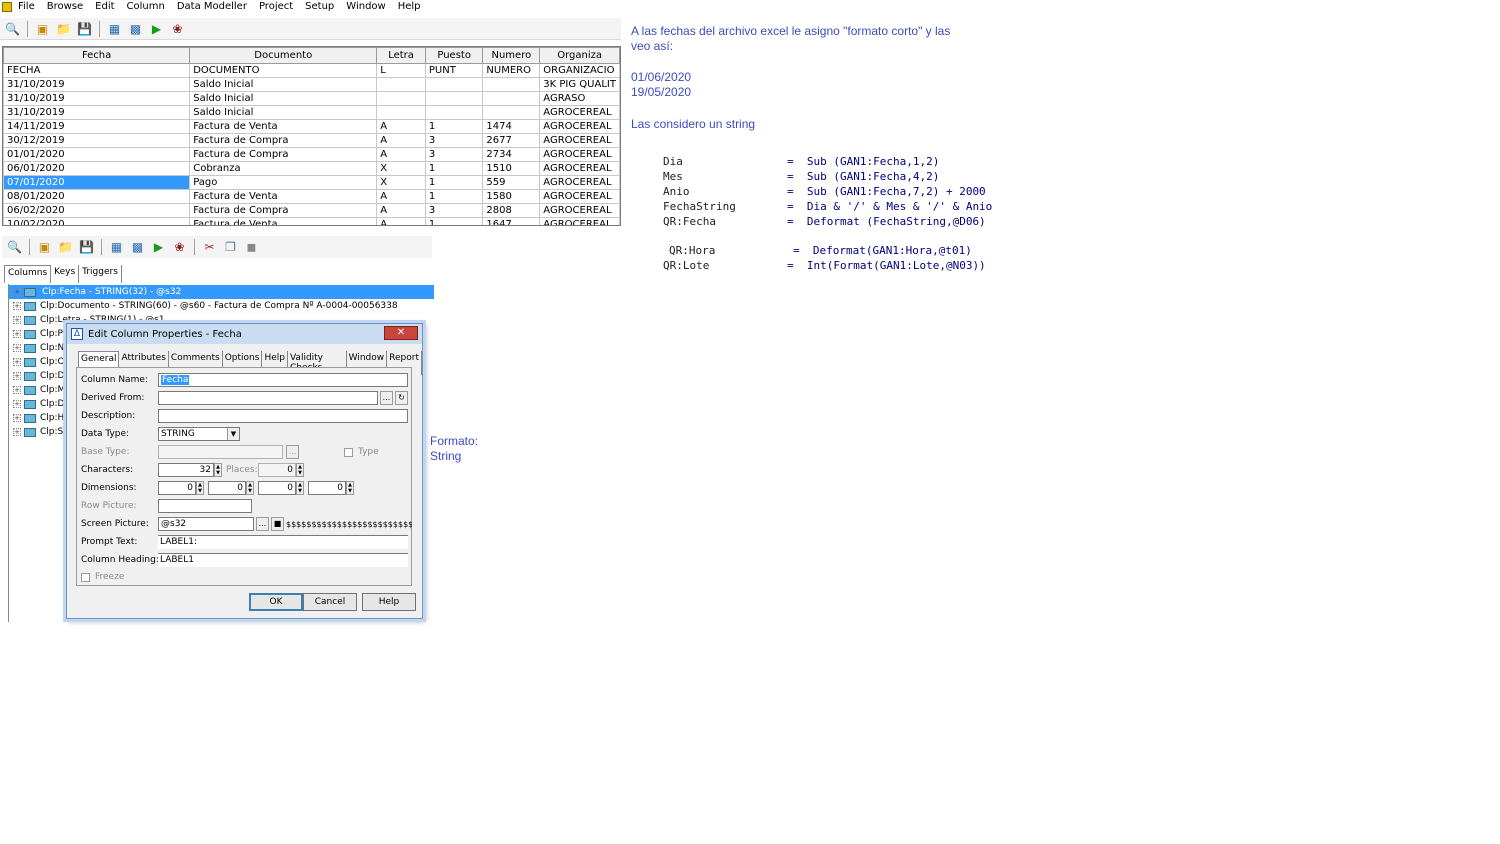  What do you see at coordinates (156, 28) in the screenshot?
I see `run-icon: ▶` at bounding box center [156, 28].